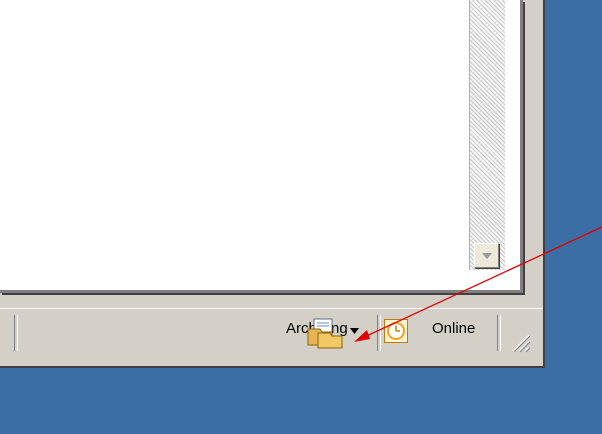  Describe the element at coordinates (354, 331) in the screenshot. I see `dropdown-arrow-icon` at that location.